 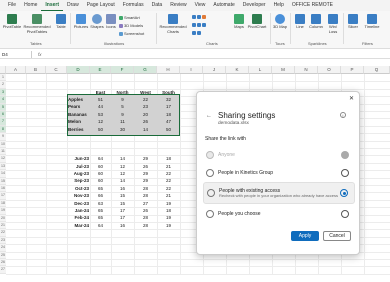 What do you see at coordinates (3, 248) in the screenshot?
I see `row-header: 24` at bounding box center [3, 248].